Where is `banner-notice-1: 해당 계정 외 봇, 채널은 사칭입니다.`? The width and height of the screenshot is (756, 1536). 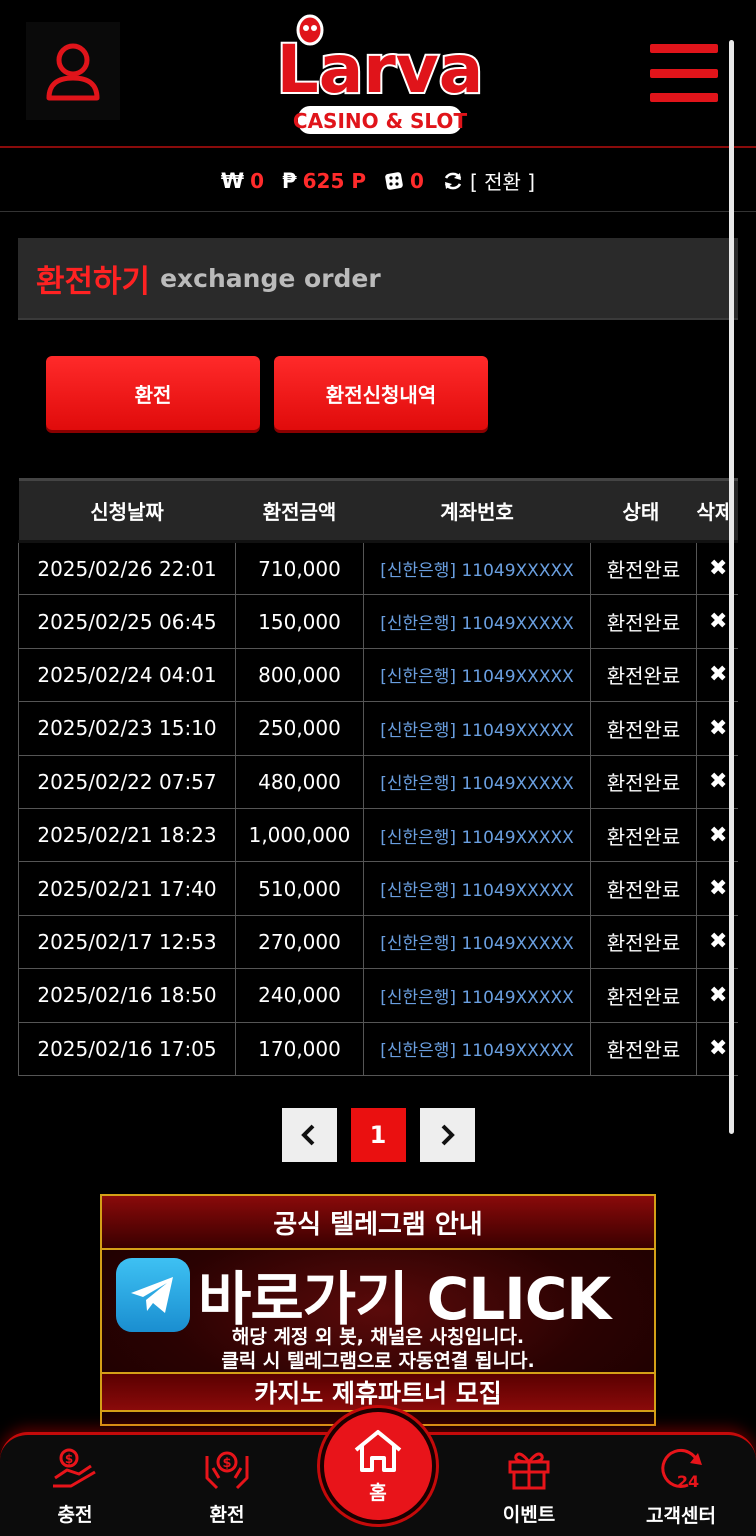
banner-notice-1: 해당 계정 외 봇, 채널은 사칭입니다. is located at coordinates (378, 1337).